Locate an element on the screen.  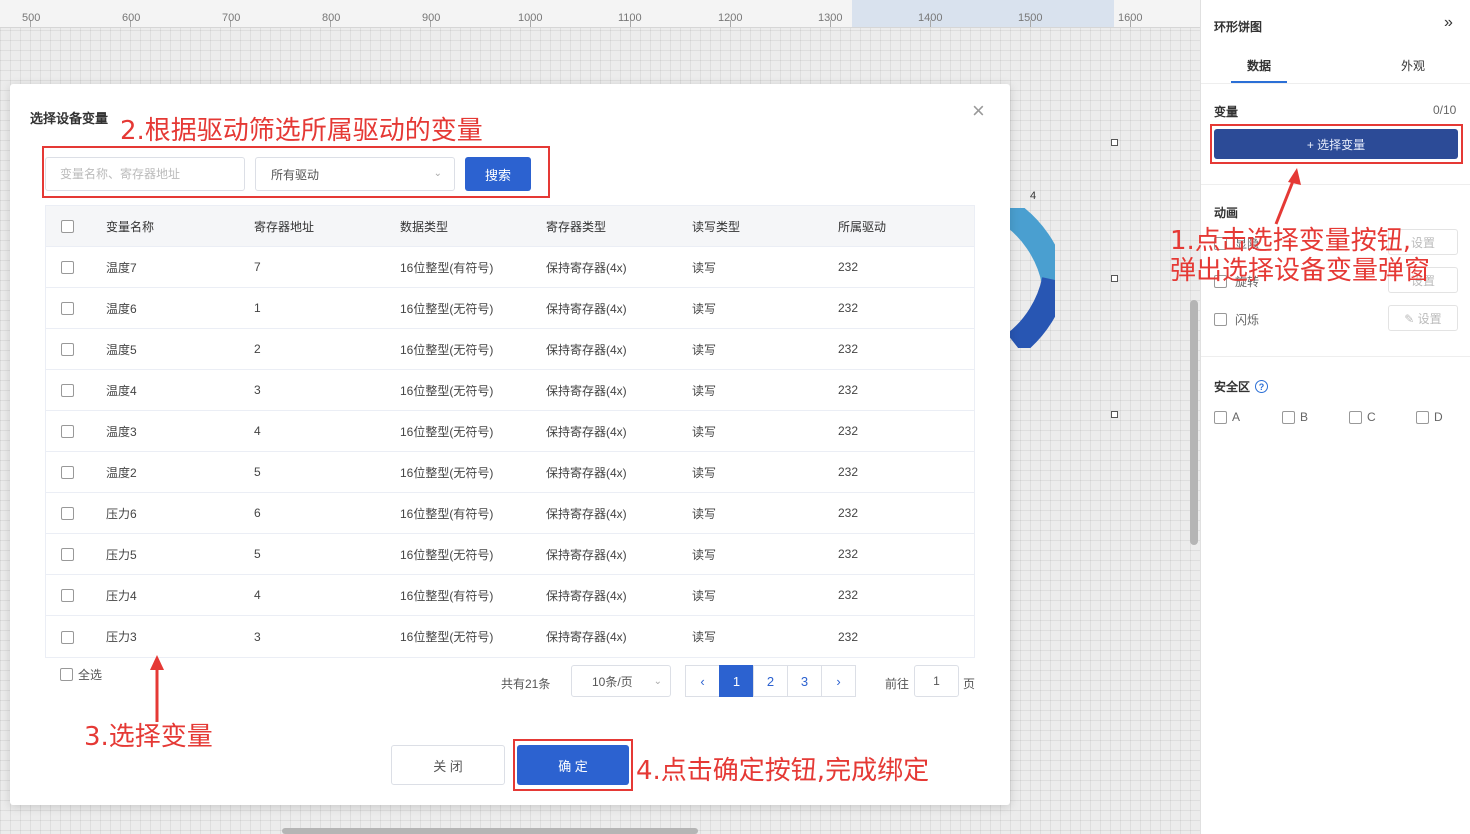
safe-zone-option-d: D is located at coordinates (1429, 417).